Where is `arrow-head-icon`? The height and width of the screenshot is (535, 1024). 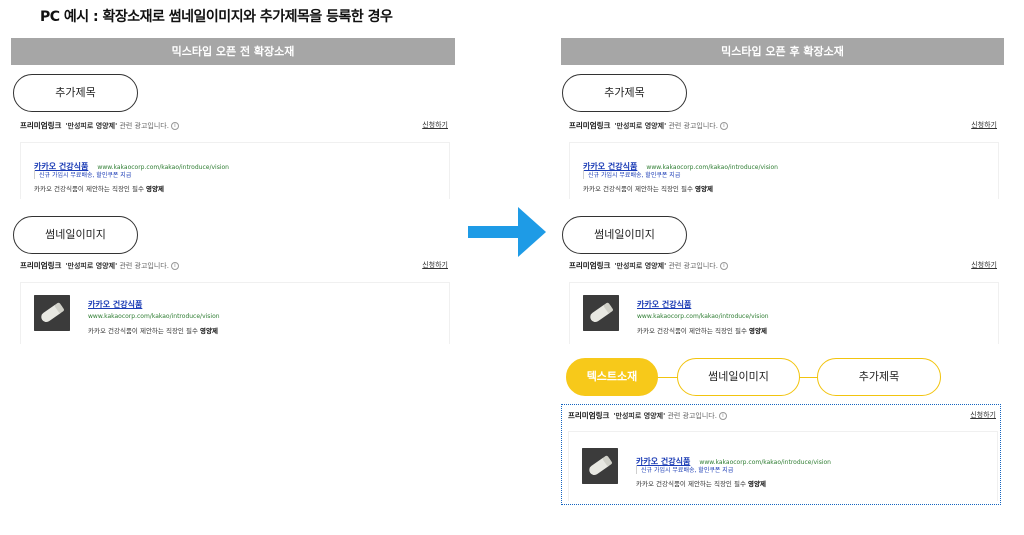 arrow-head-icon is located at coordinates (532, 232).